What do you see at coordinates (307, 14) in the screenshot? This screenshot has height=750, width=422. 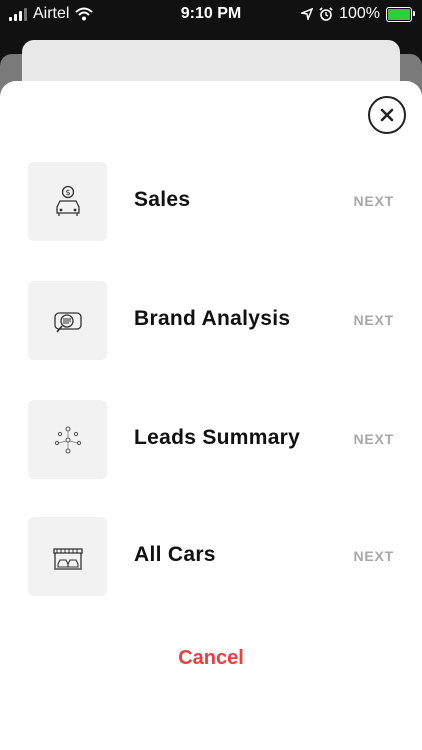 I see `location-arrow-icon` at bounding box center [307, 14].